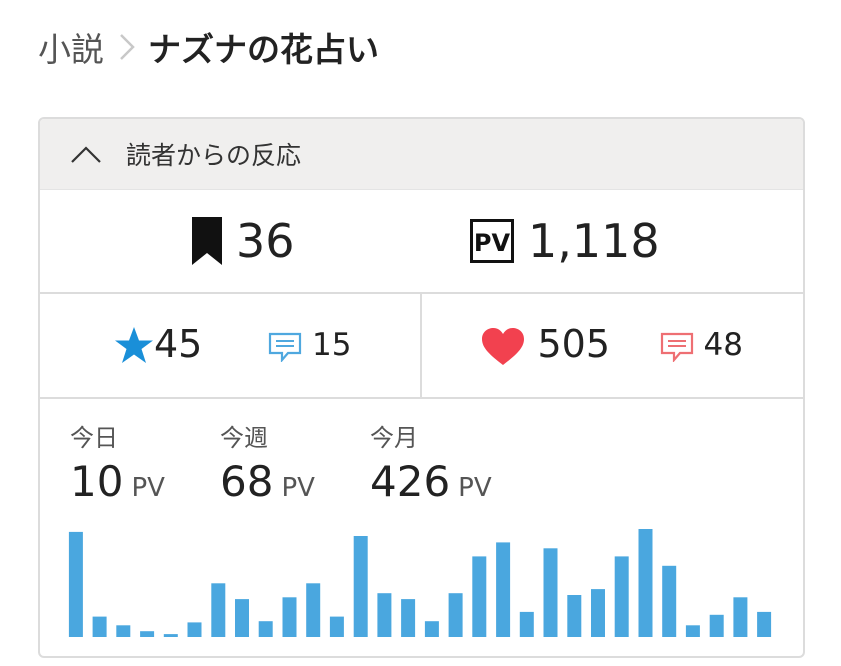 This screenshot has width=841, height=666. I want to click on reactions-panel-header: 読者からの反応, so click(421, 154).